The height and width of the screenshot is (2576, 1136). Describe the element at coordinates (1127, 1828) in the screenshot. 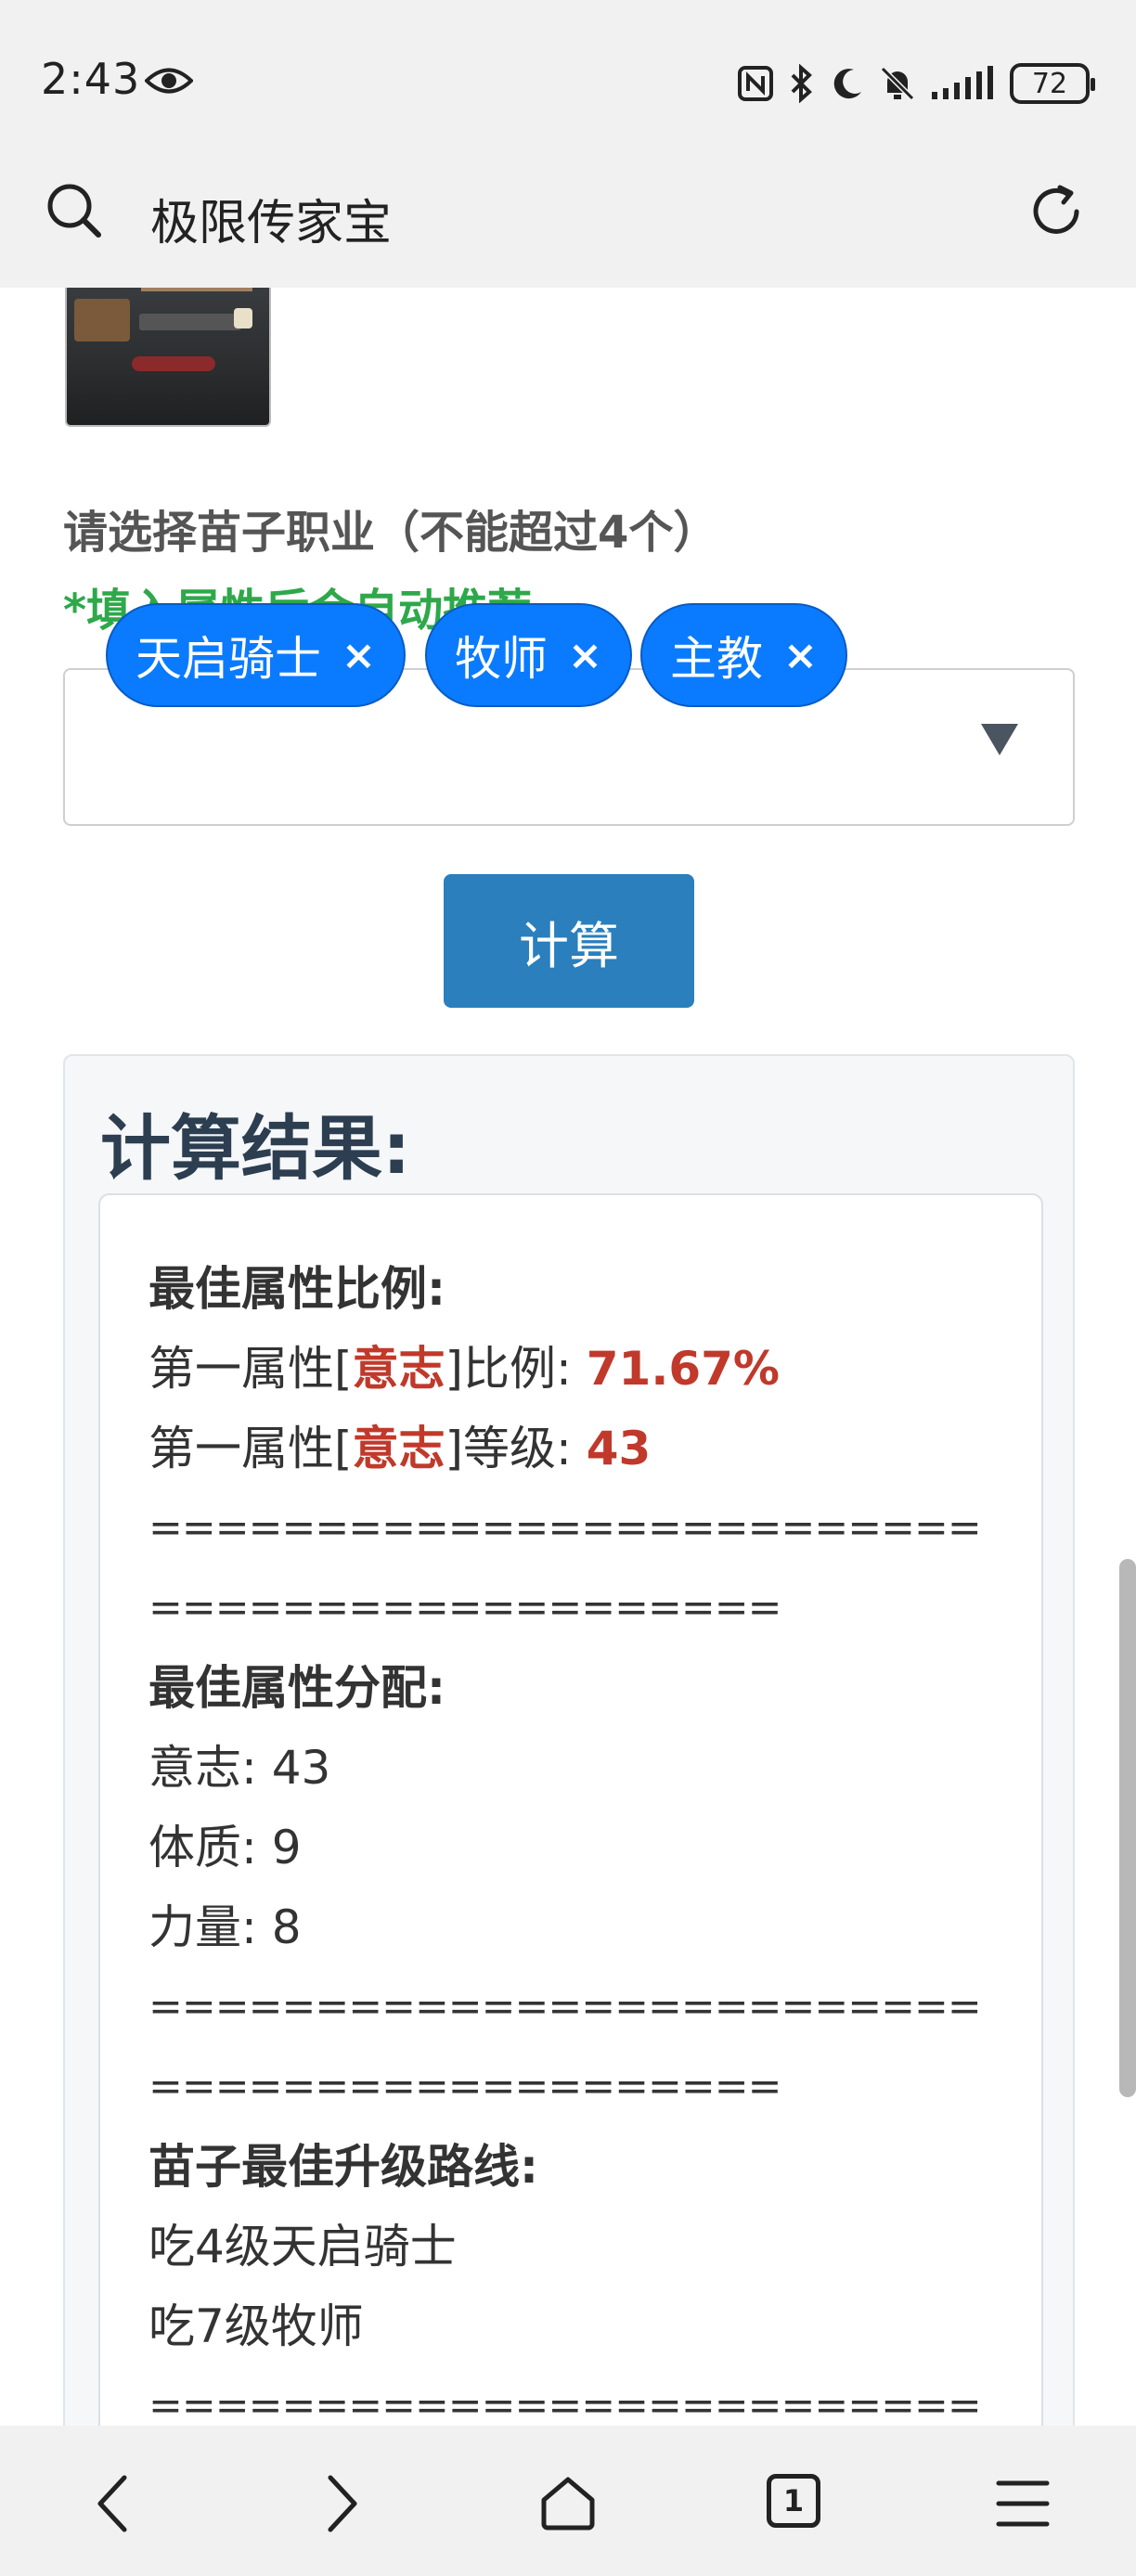

I see `scrollbar` at that location.